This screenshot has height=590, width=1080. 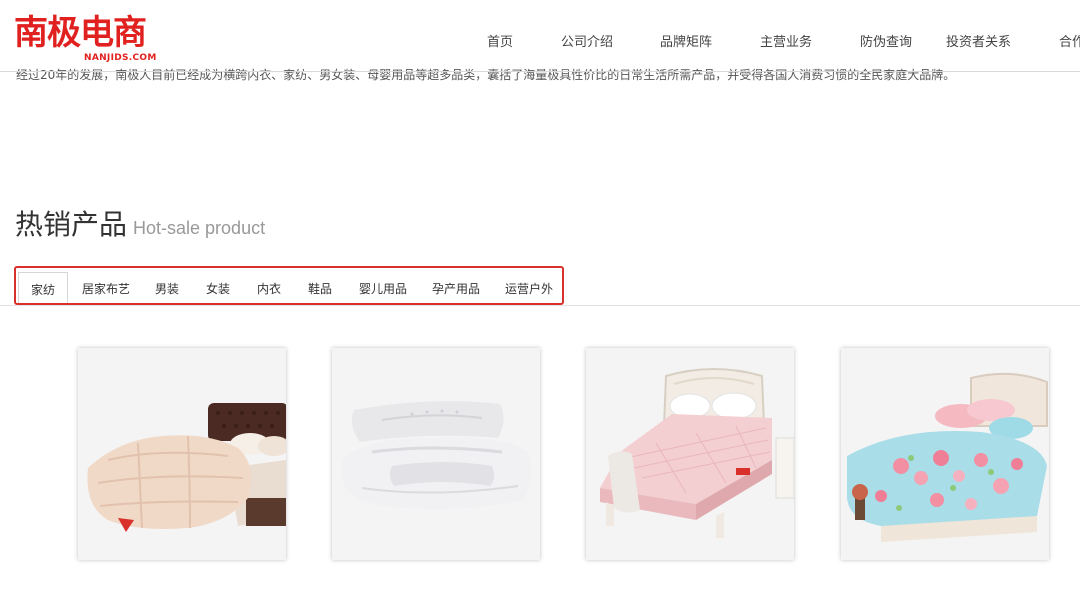 I want to click on nav-item-business: 主营业务, so click(x=786, y=43).